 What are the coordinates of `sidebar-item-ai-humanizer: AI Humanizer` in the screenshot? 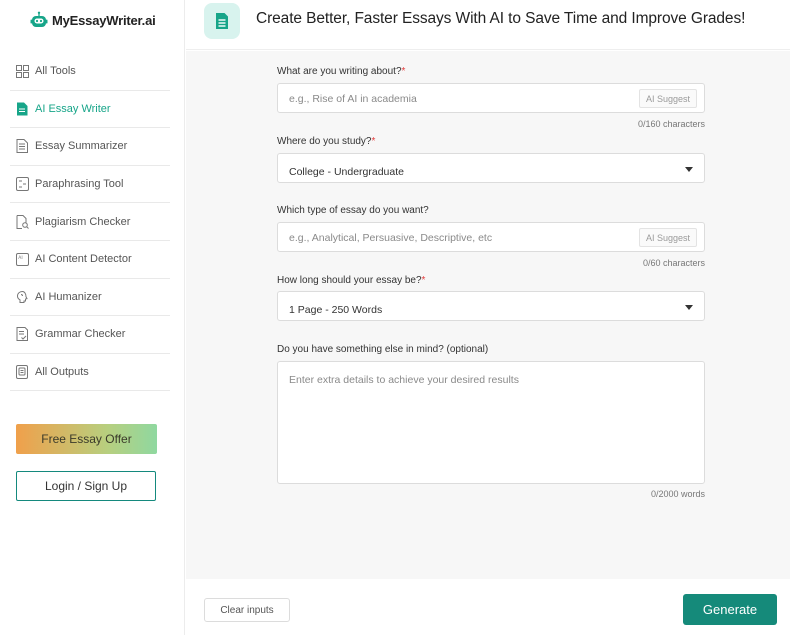 It's located at (90, 298).